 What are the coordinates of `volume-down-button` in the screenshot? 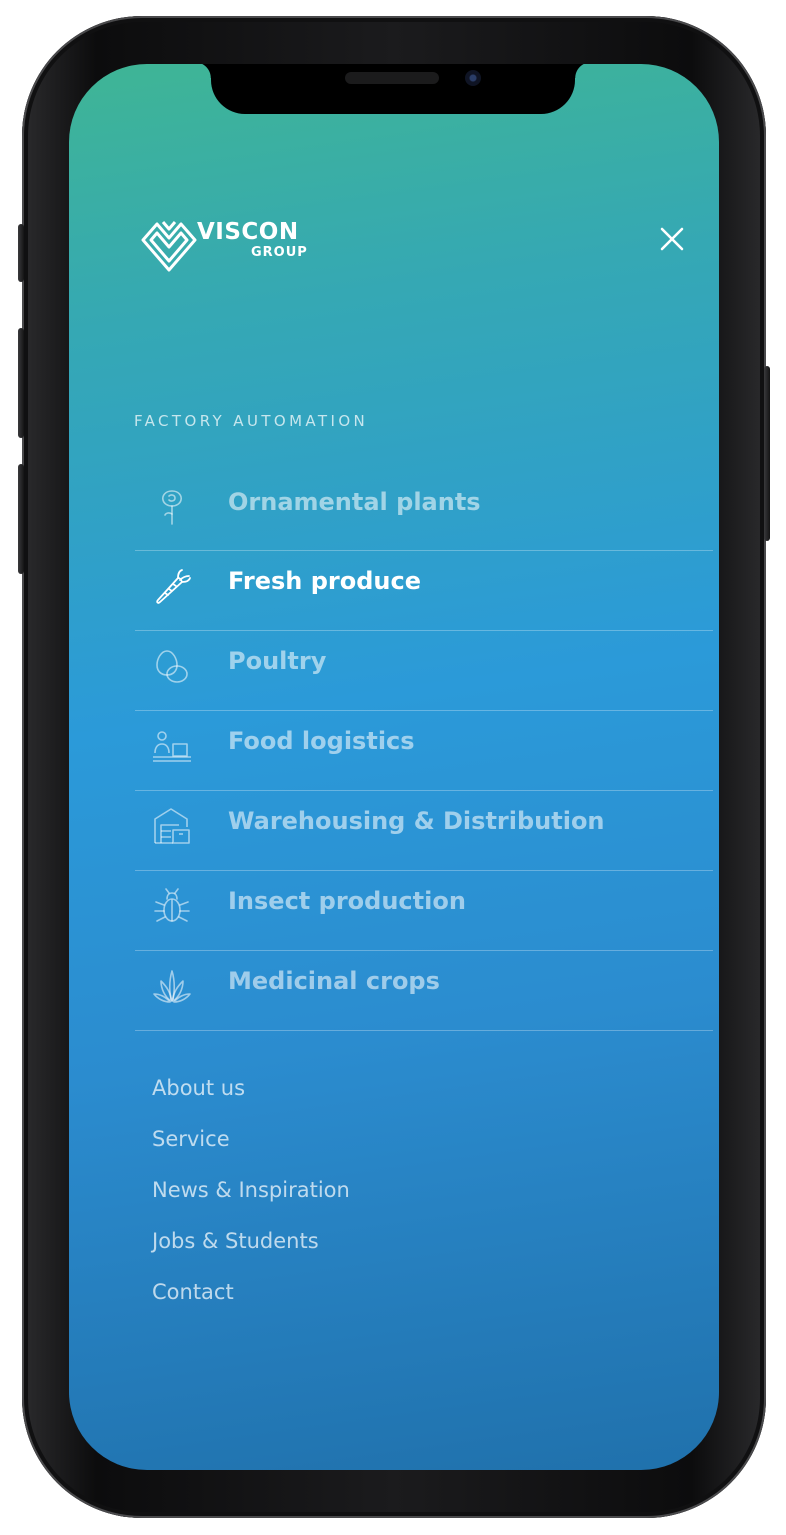 It's located at (21, 519).